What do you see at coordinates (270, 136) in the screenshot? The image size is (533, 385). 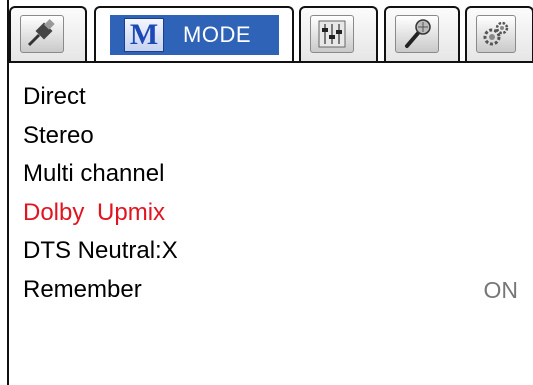 I see `menu-item-stereo: Stereo` at bounding box center [270, 136].